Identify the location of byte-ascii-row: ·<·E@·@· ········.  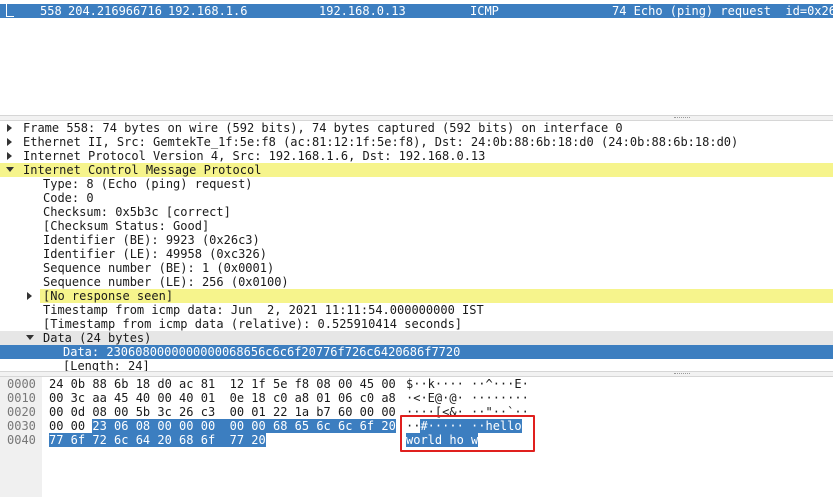
(467, 398).